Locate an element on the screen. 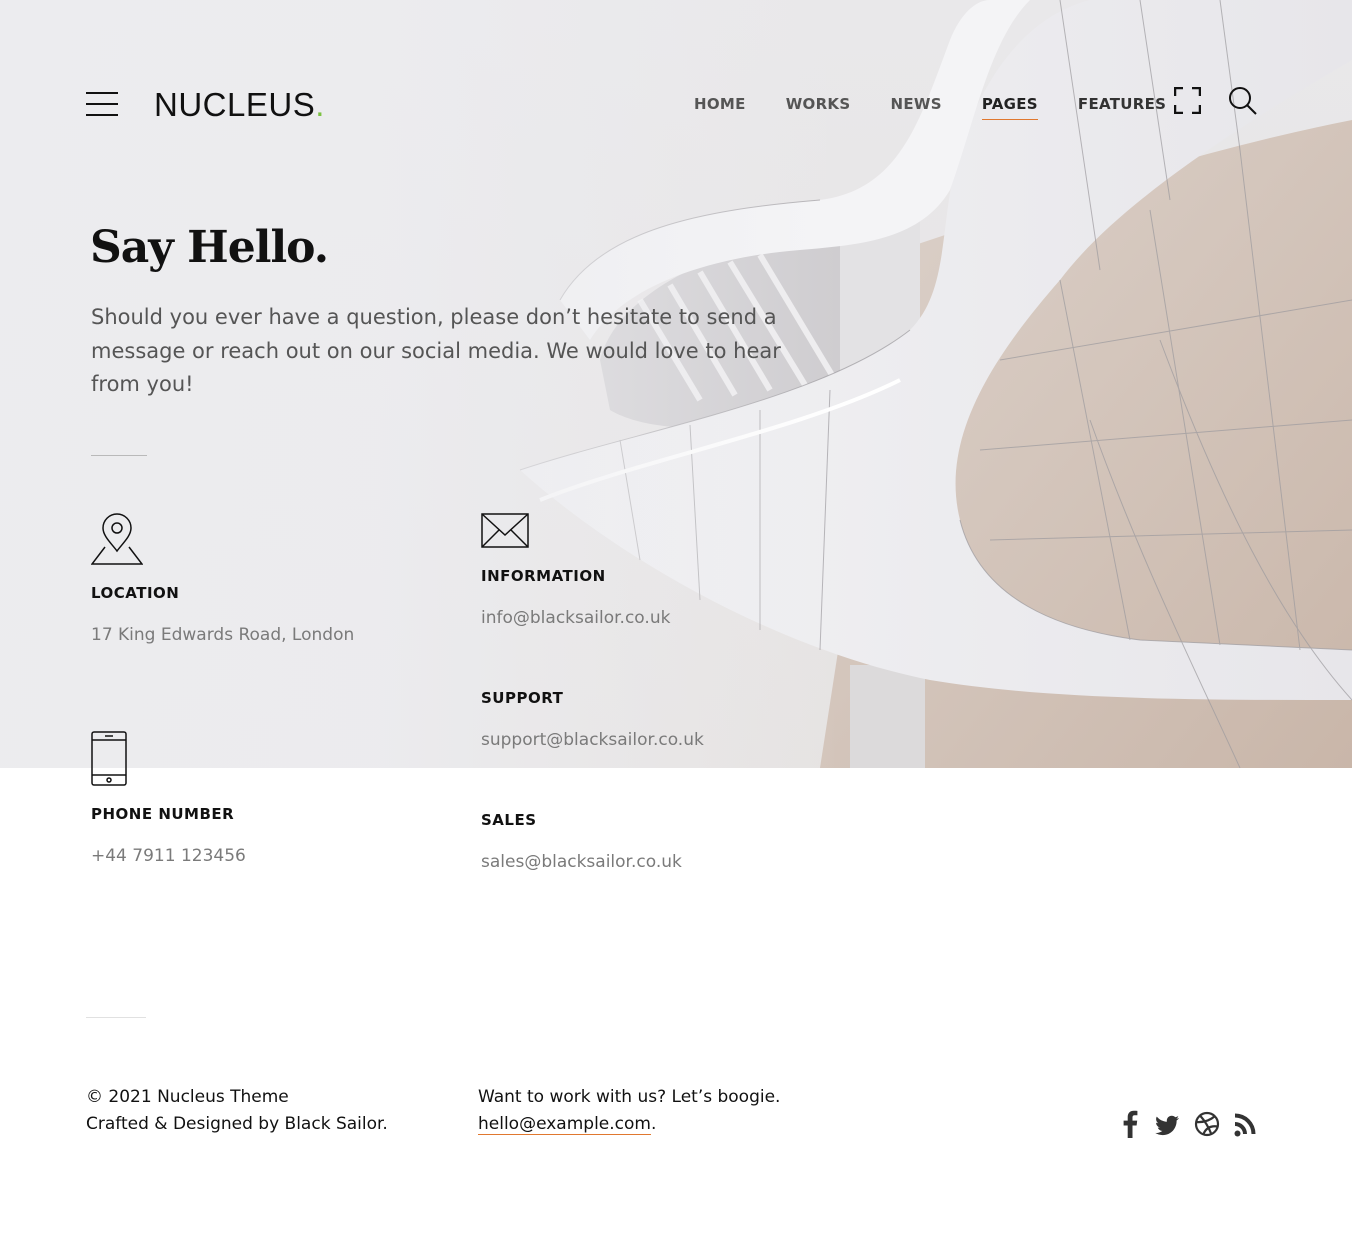 Image resolution: width=1352 pixels, height=1242 pixels. footer-email-suffix: . is located at coordinates (653, 1124).